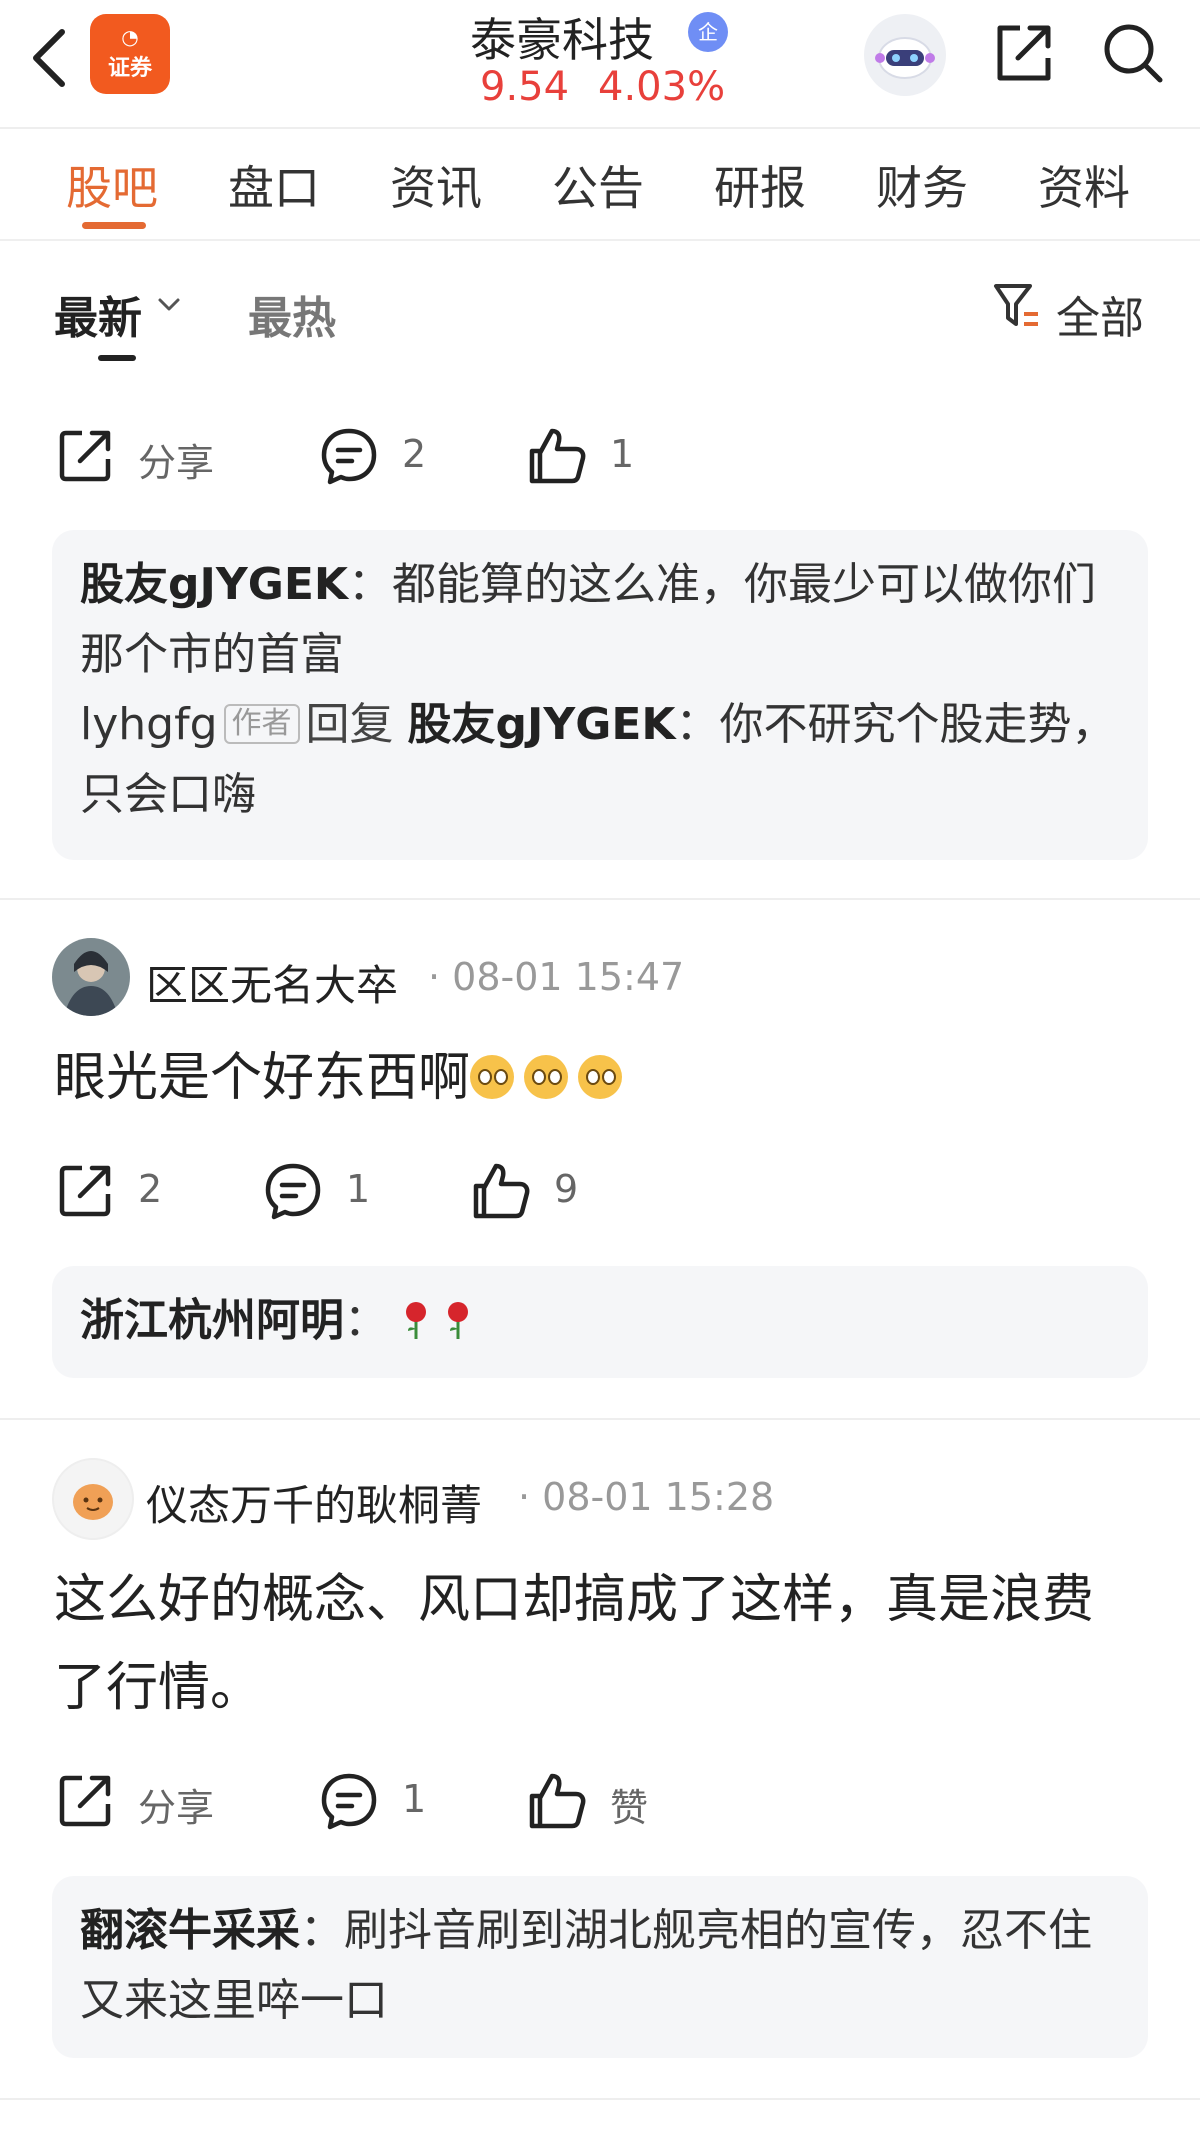  I want to click on app-logo: ◔ 证券, so click(130, 54).